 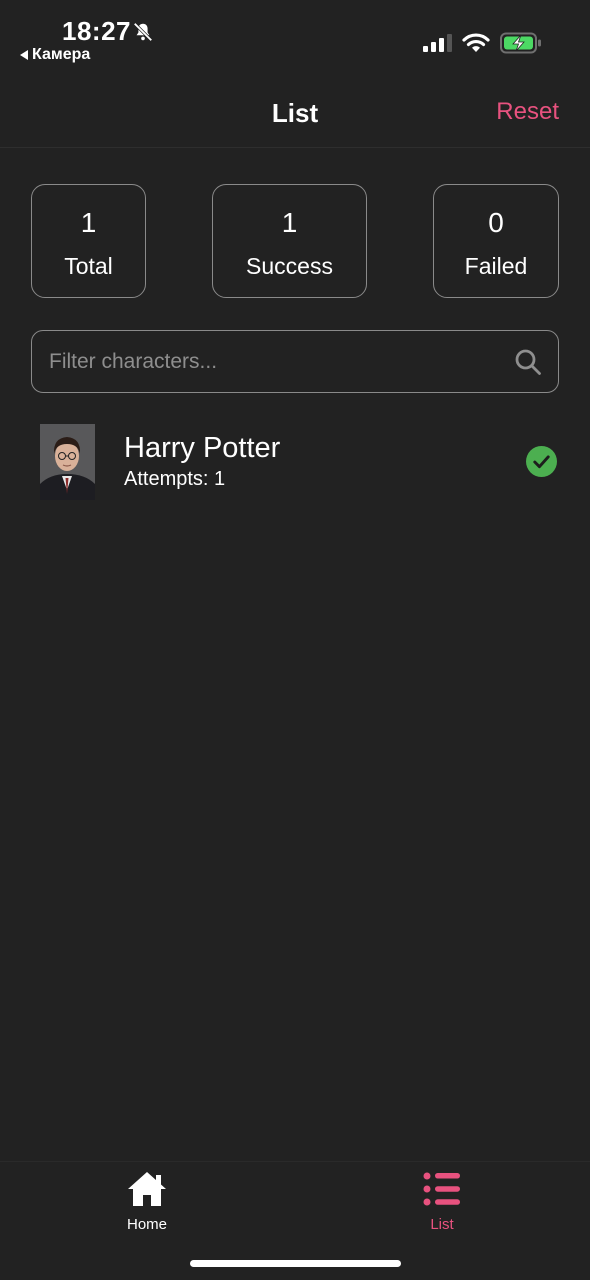 I want to click on search-box, so click(x=295, y=361).